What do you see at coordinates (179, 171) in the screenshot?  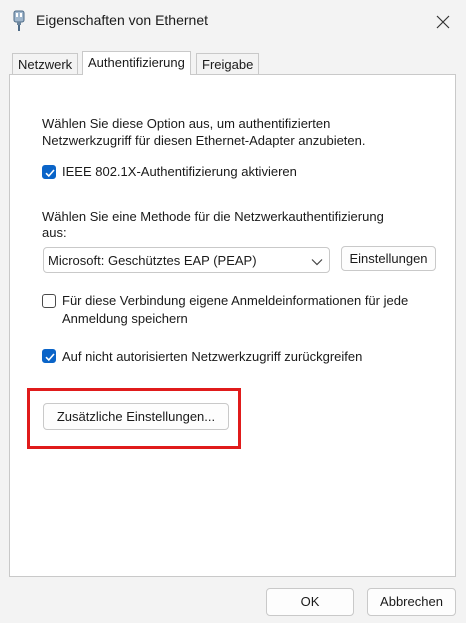 I see `enable-8021x-label: IEEE 802.1X-Authentifizierung aktivieren` at bounding box center [179, 171].